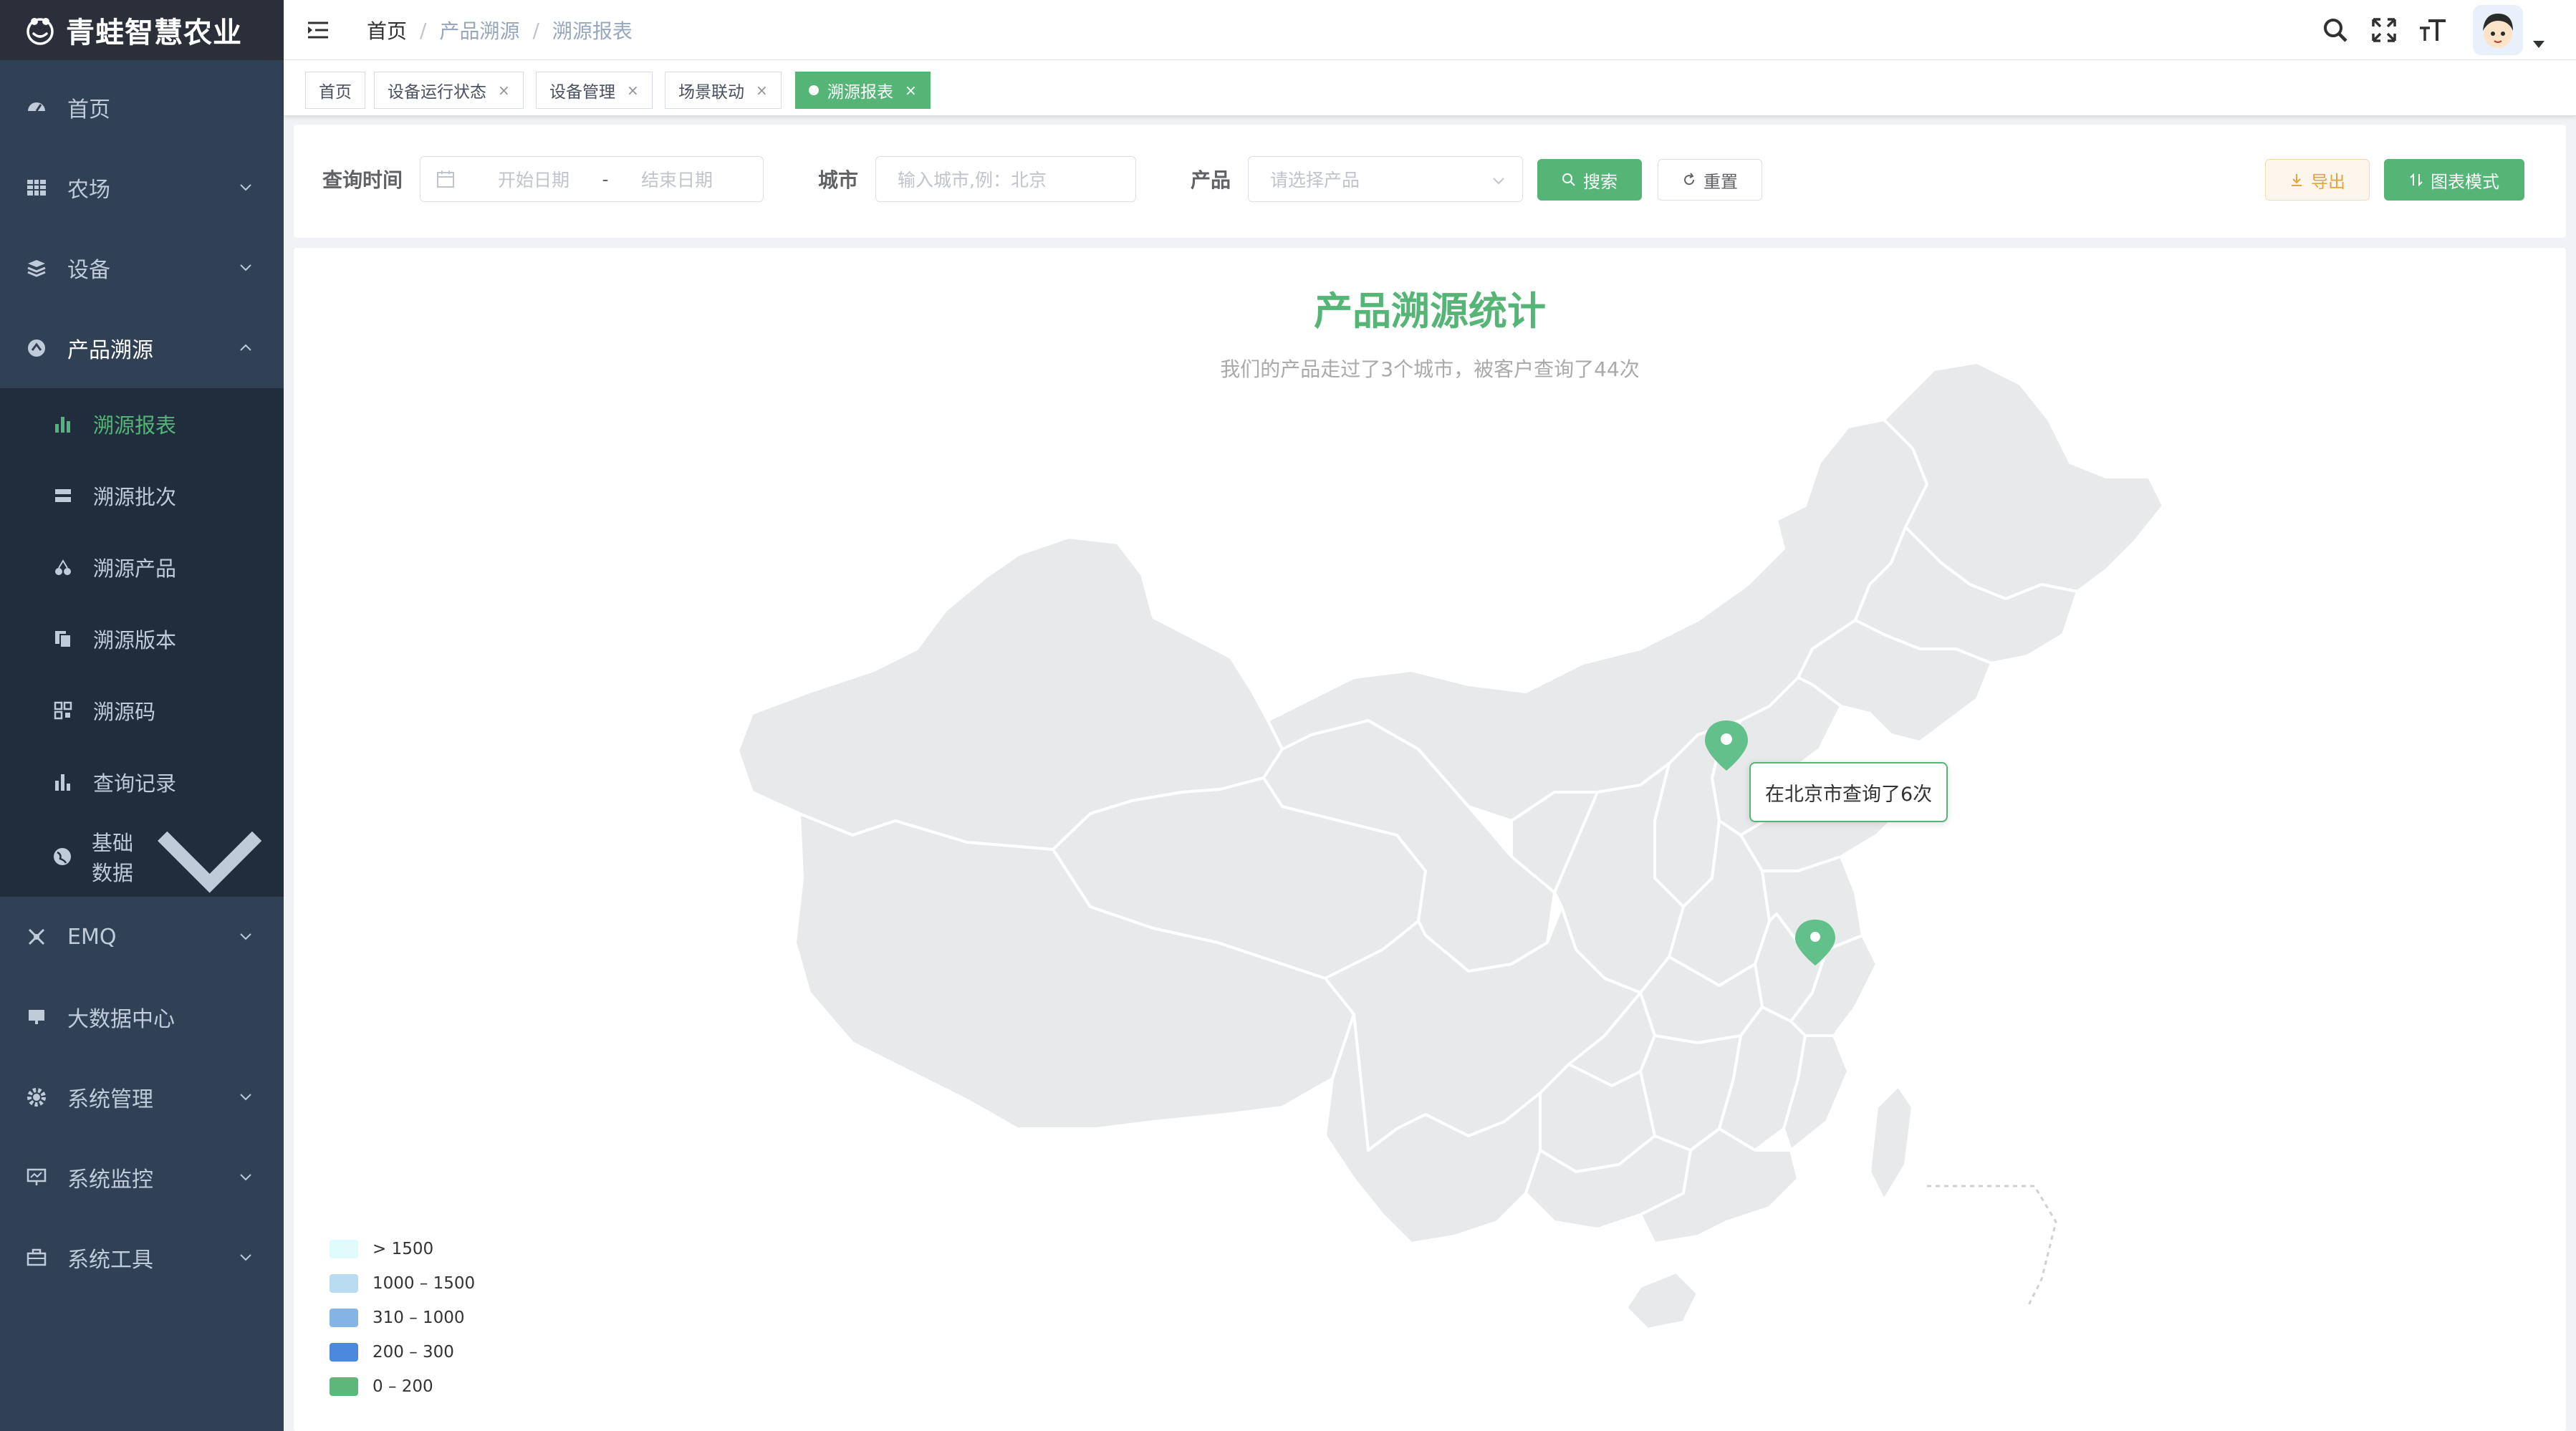 This screenshot has height=1431, width=2576. I want to click on sidebar-item-bigdata: 大数据中心, so click(142, 1017).